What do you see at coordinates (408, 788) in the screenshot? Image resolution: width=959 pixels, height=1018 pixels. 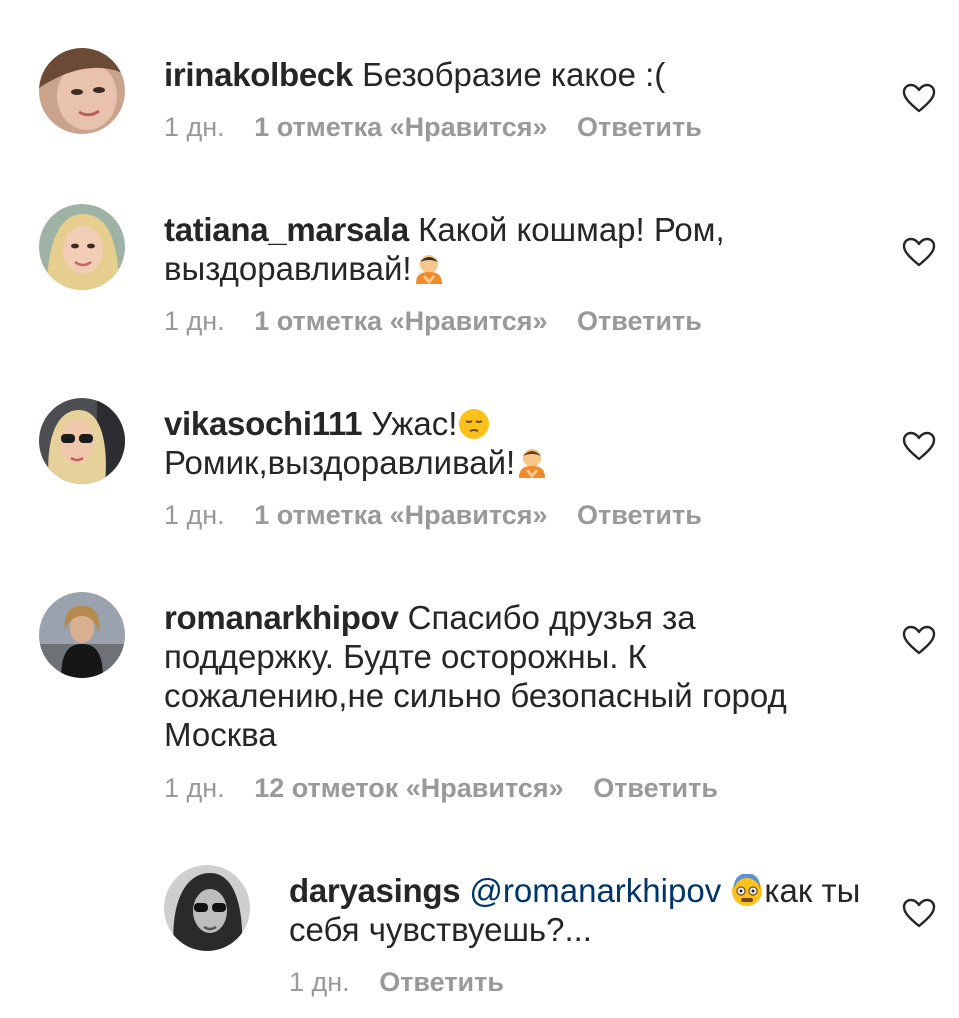 I see `likes-count: 12 отметок «Нравится»` at bounding box center [408, 788].